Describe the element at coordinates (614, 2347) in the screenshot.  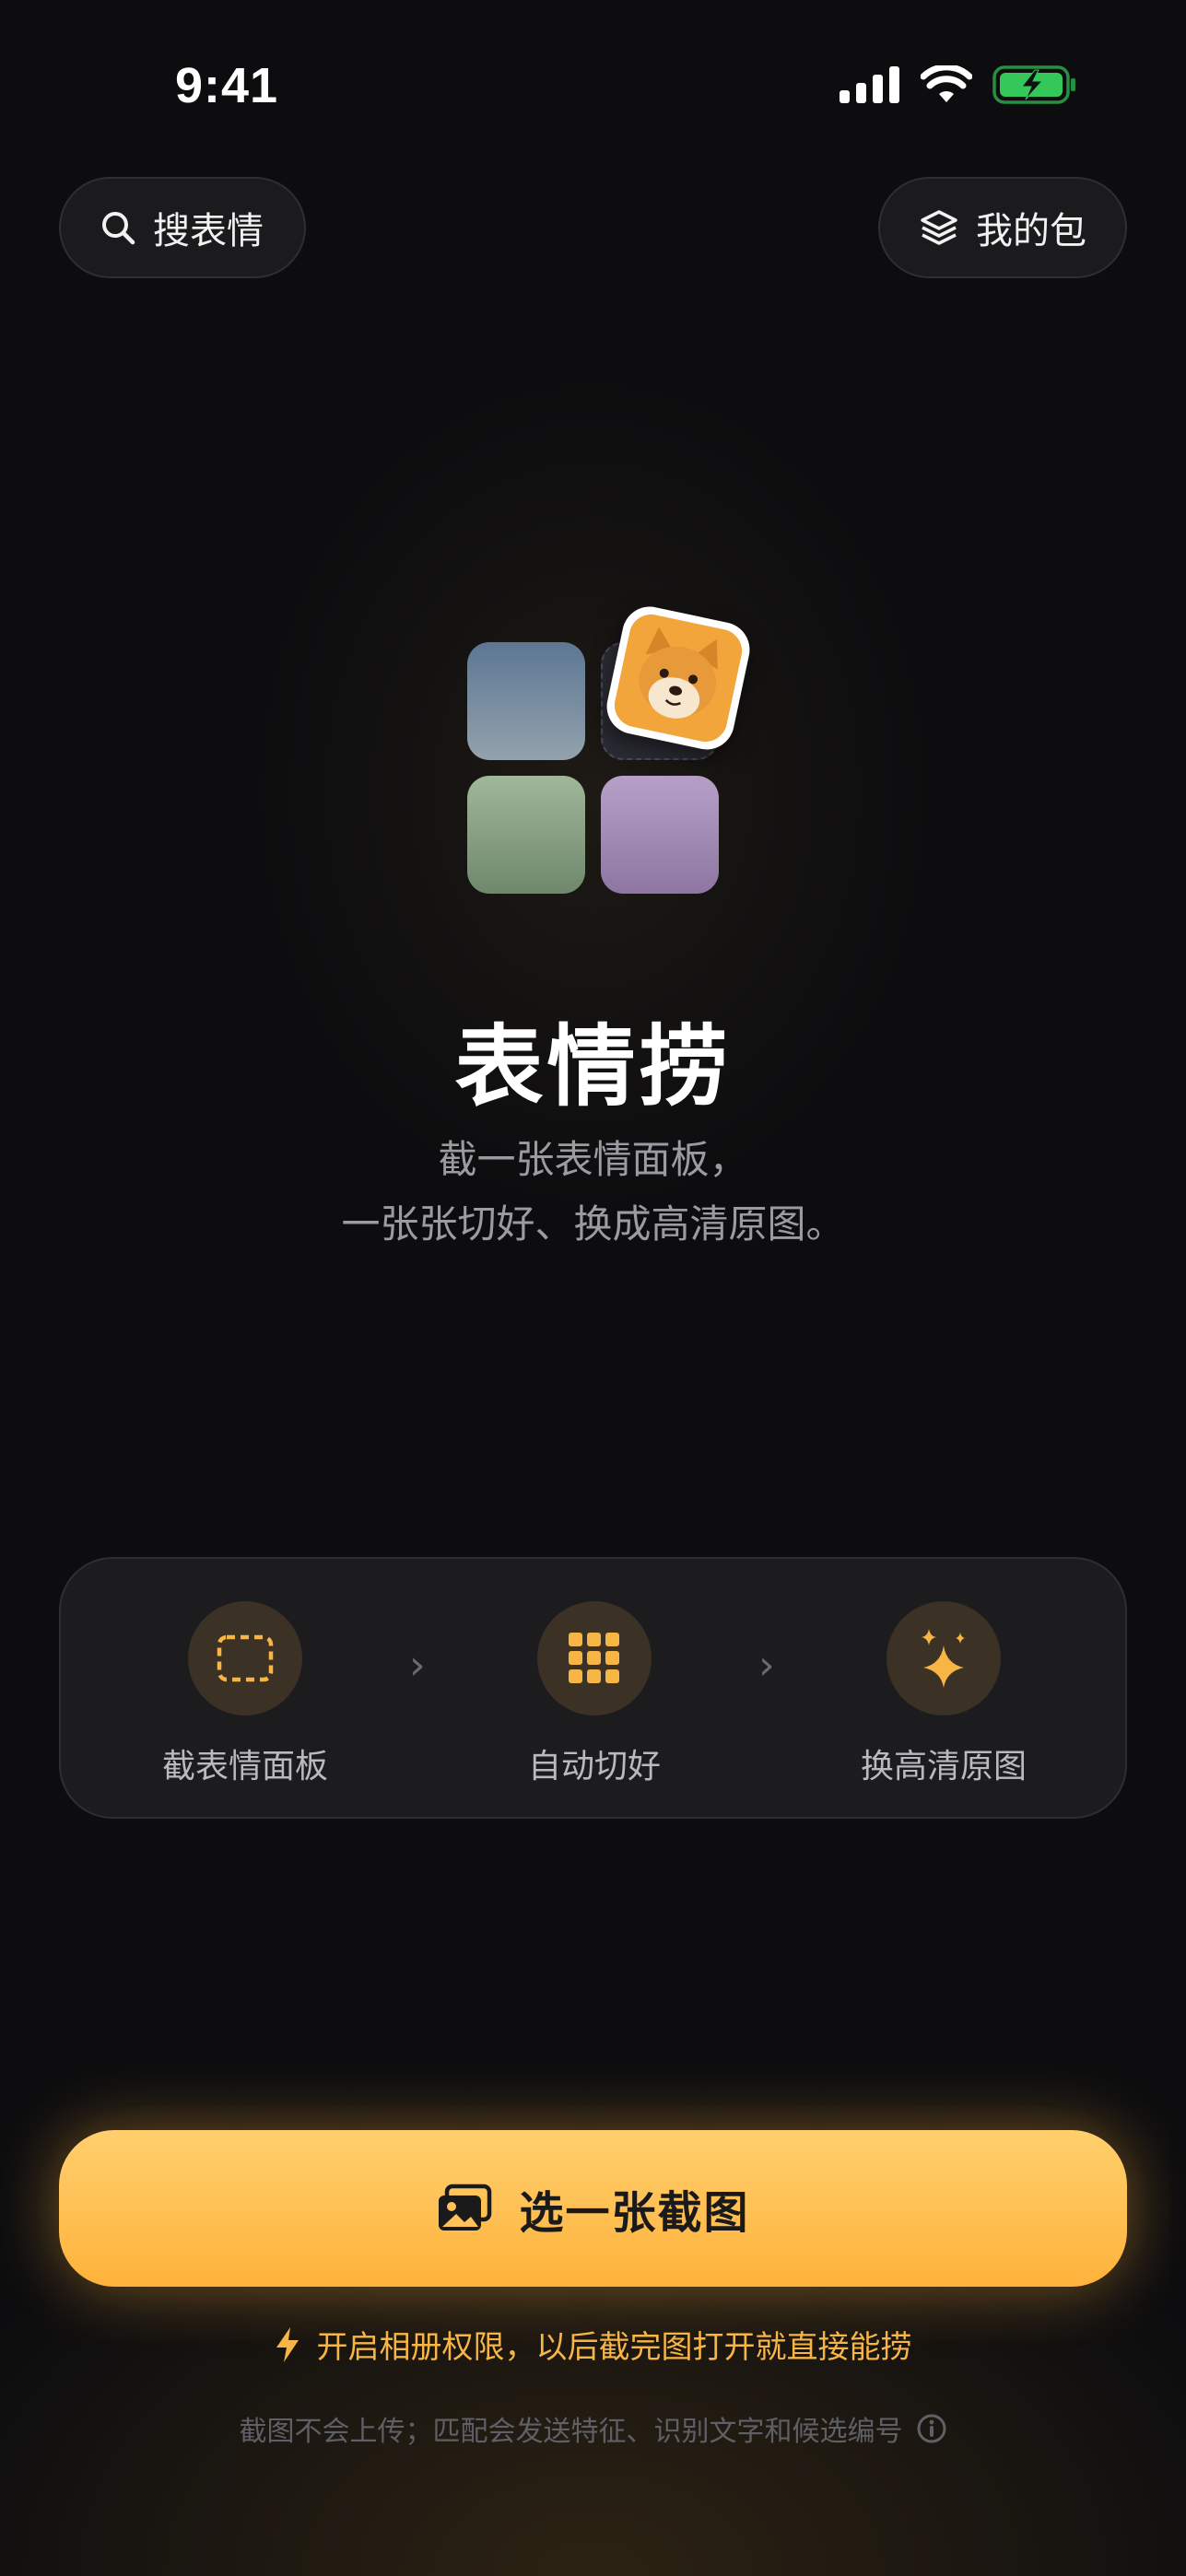
I see `photo-permission-hint-text: 开启相册权限，以后截完图打开就直接能捞` at that location.